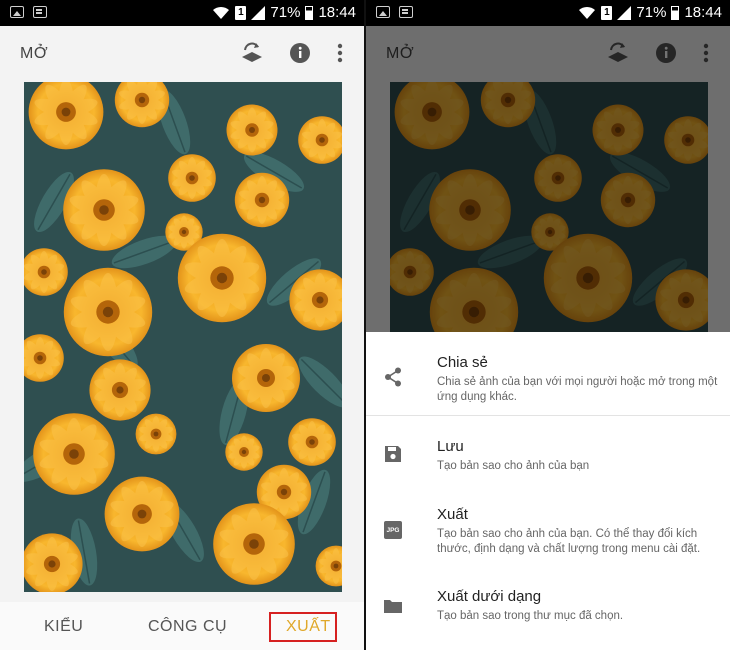 This screenshot has width=730, height=650. I want to click on highlight-box, so click(303, 627).